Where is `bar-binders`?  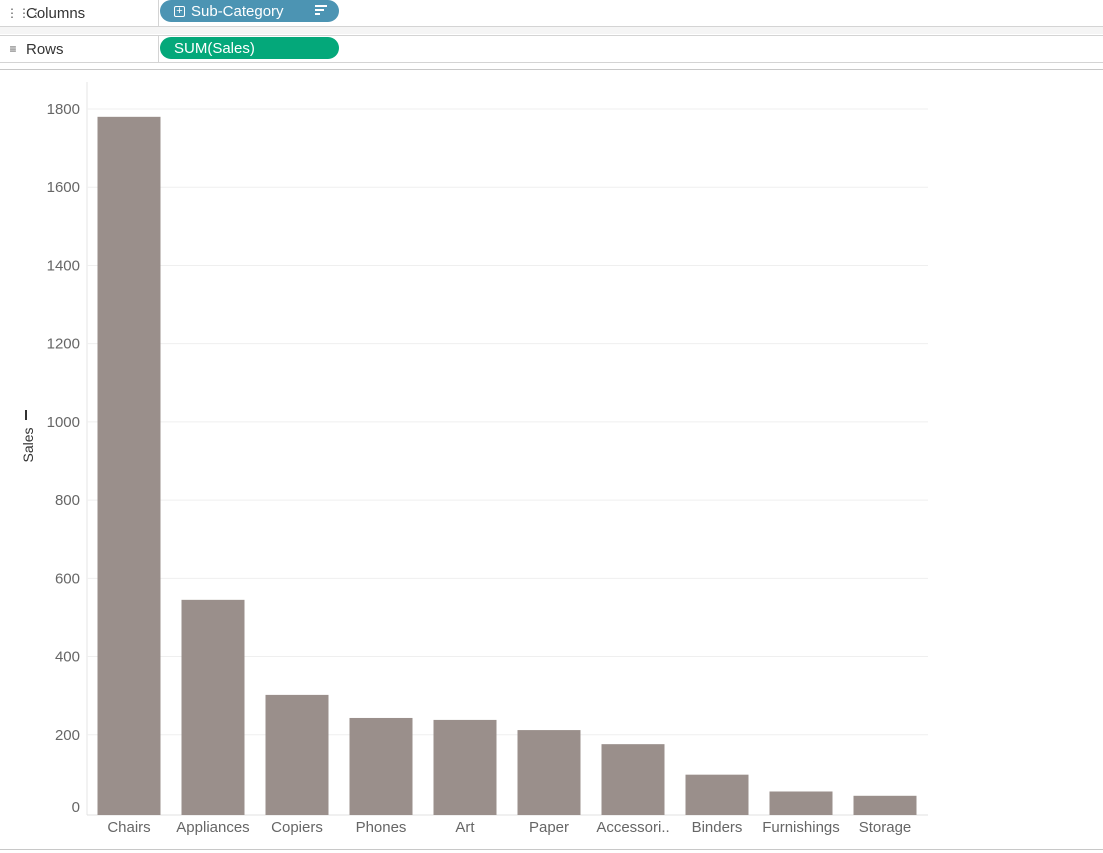 bar-binders is located at coordinates (717, 794).